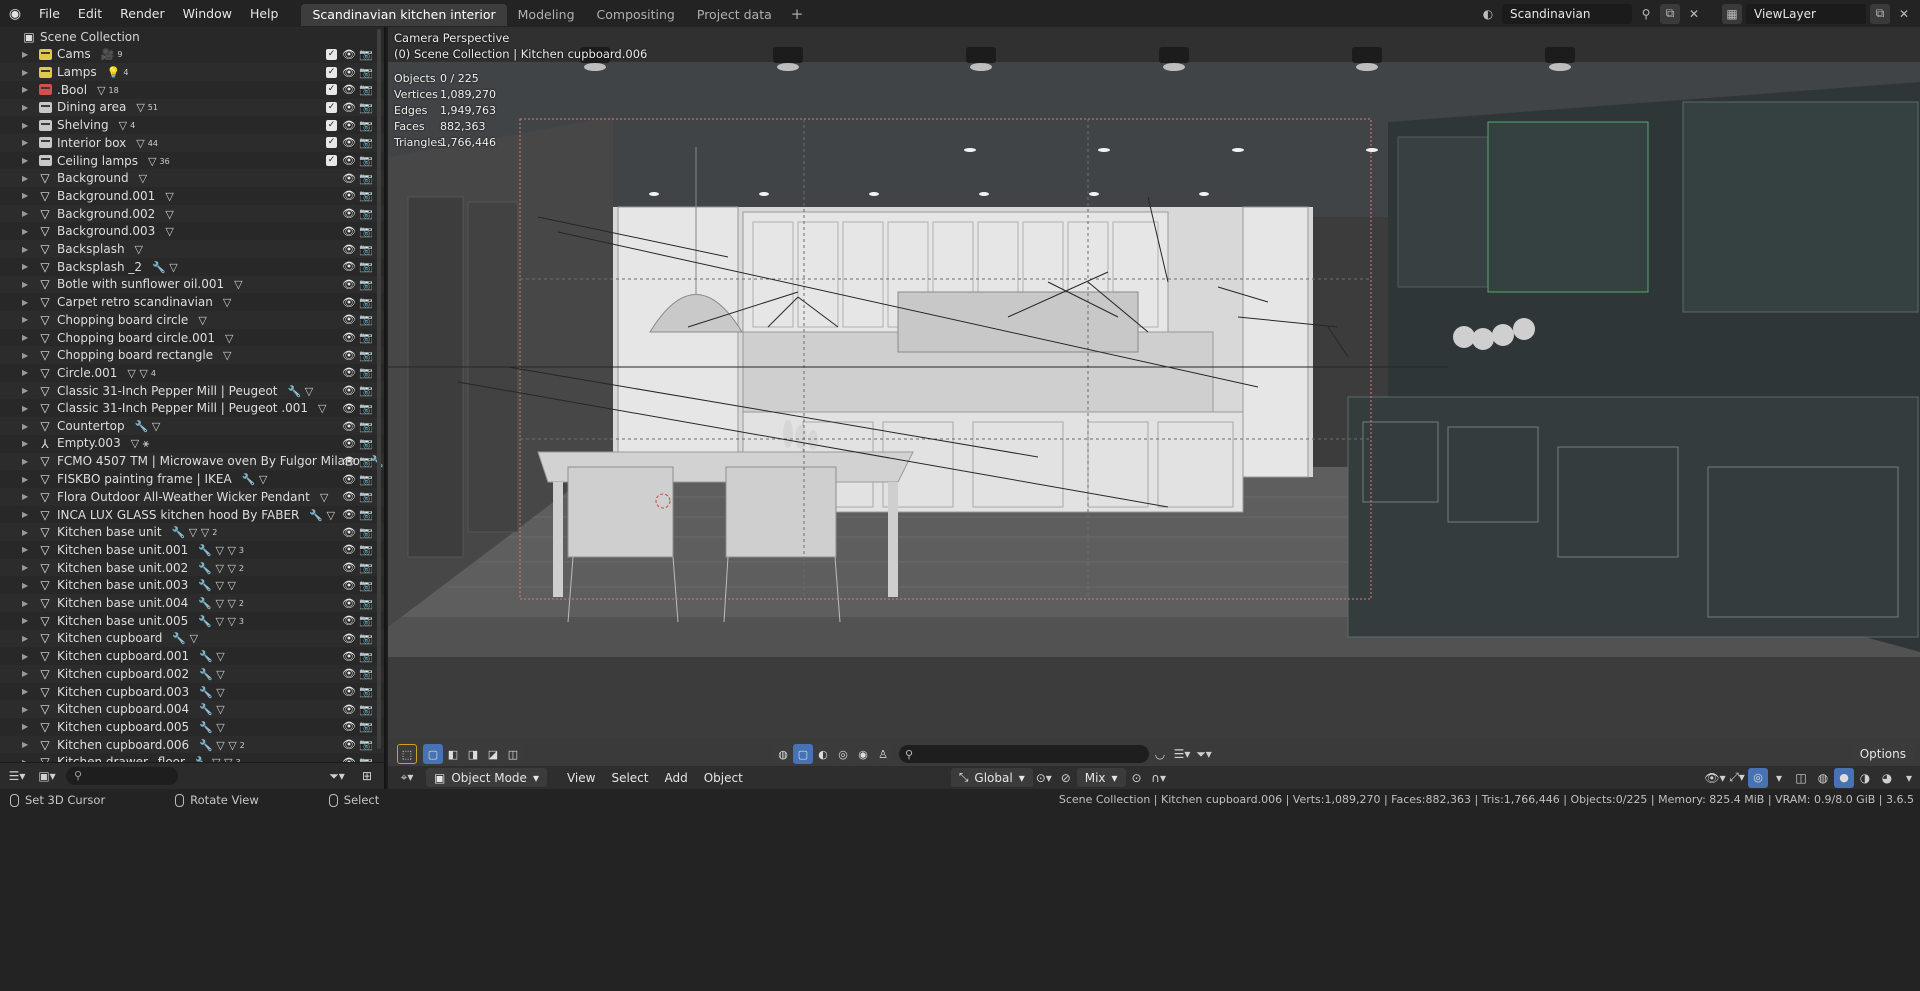 Image resolution: width=1920 pixels, height=991 pixels. What do you see at coordinates (1887, 778) in the screenshot?
I see `shading-rendered-icon: ◕` at bounding box center [1887, 778].